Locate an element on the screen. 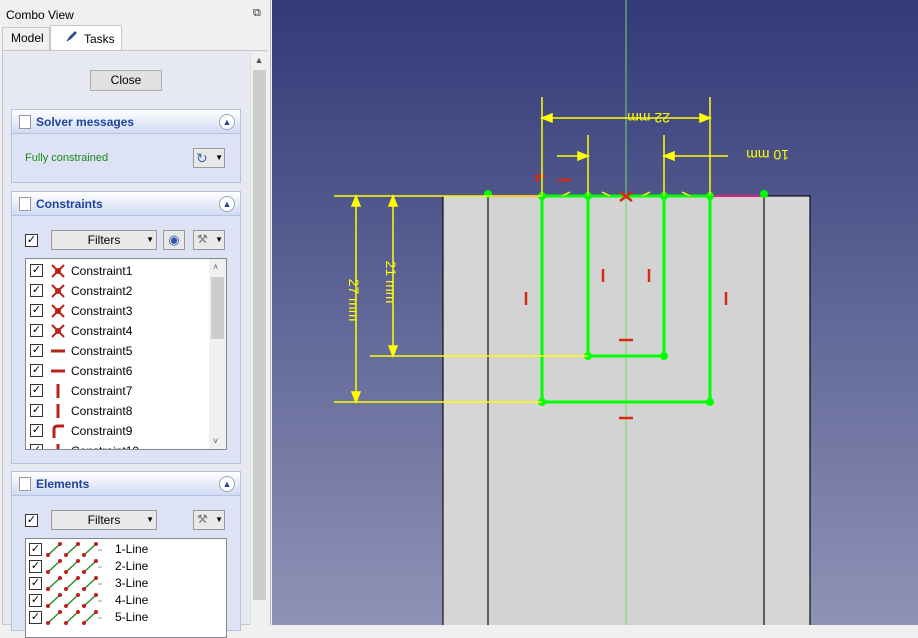 The width and height of the screenshot is (918, 638). dim-21-label: 21 mm is located at coordinates (391, 282).